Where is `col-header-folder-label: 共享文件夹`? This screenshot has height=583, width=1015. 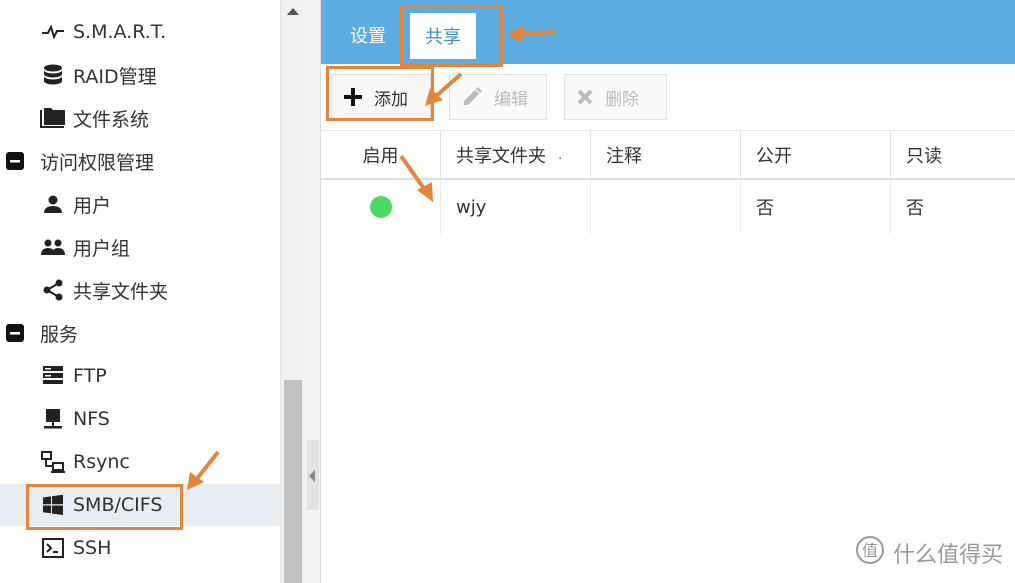 col-header-folder-label: 共享文件夹 is located at coordinates (501, 156).